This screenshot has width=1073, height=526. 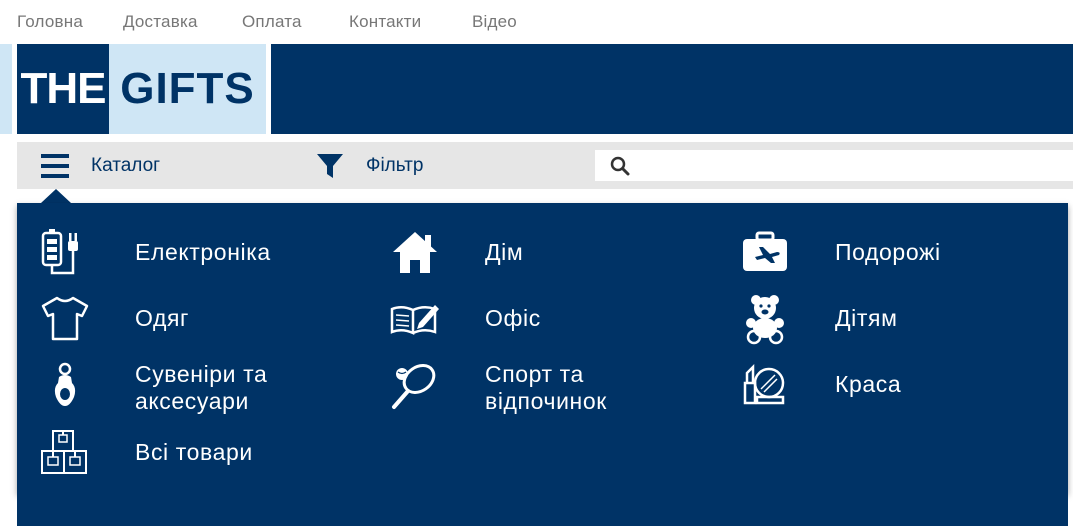 What do you see at coordinates (330, 166) in the screenshot?
I see `funnel-icon` at bounding box center [330, 166].